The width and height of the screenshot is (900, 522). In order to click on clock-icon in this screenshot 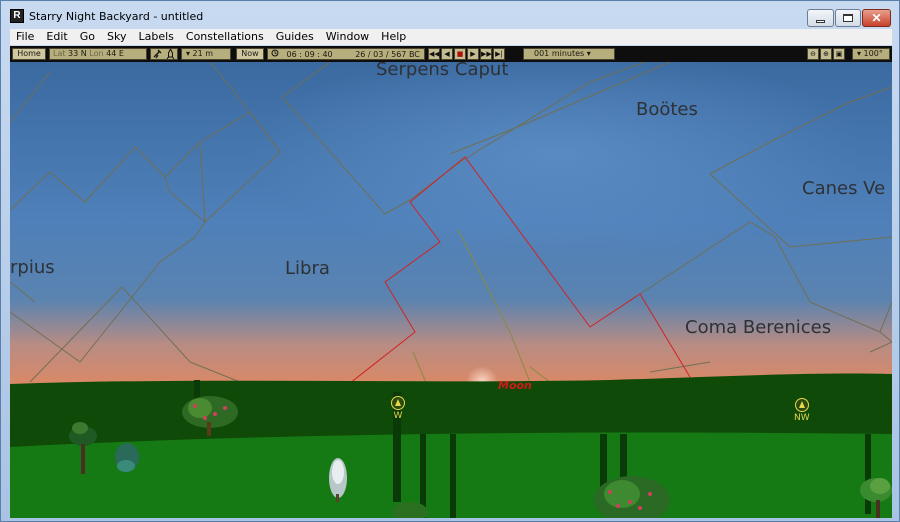, I will do `click(276, 54)`.